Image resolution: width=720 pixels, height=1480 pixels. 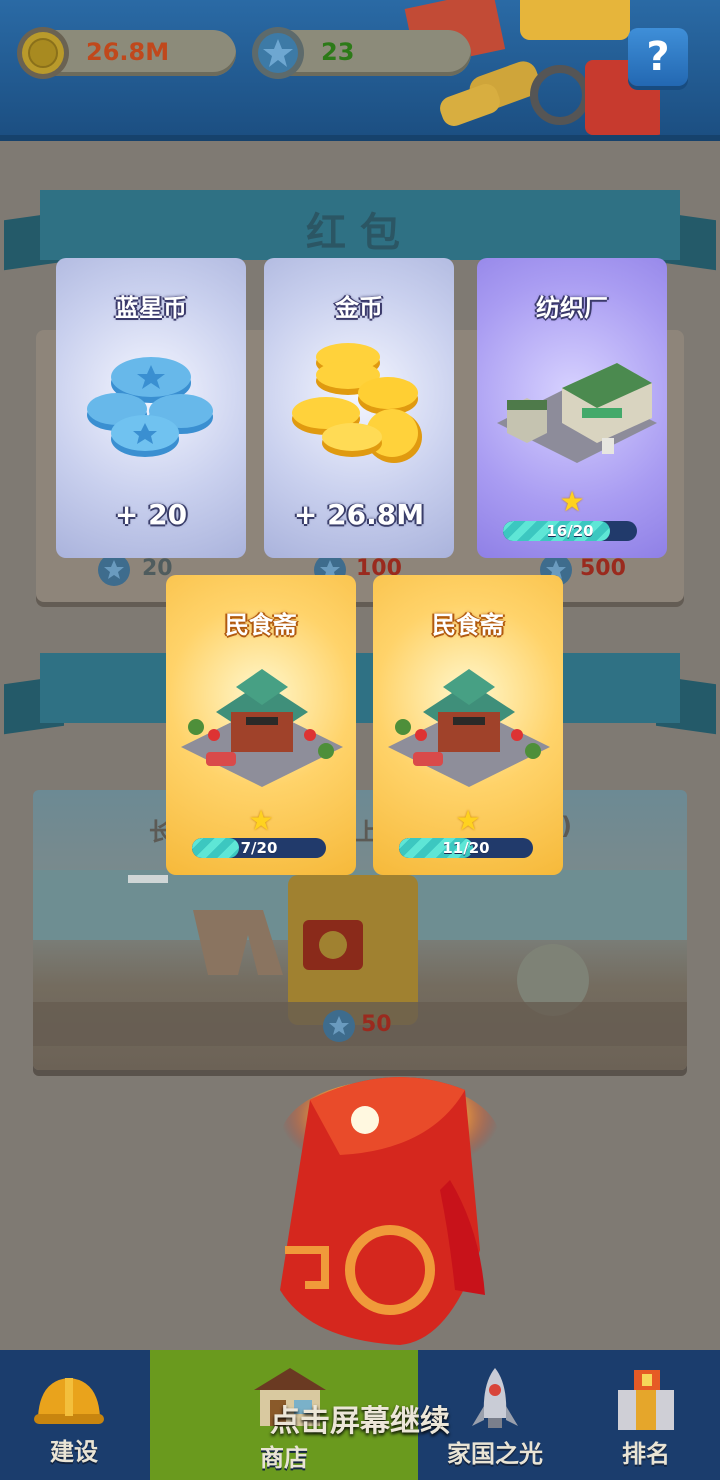 I want to click on offer-price: 50, so click(x=376, y=1024).